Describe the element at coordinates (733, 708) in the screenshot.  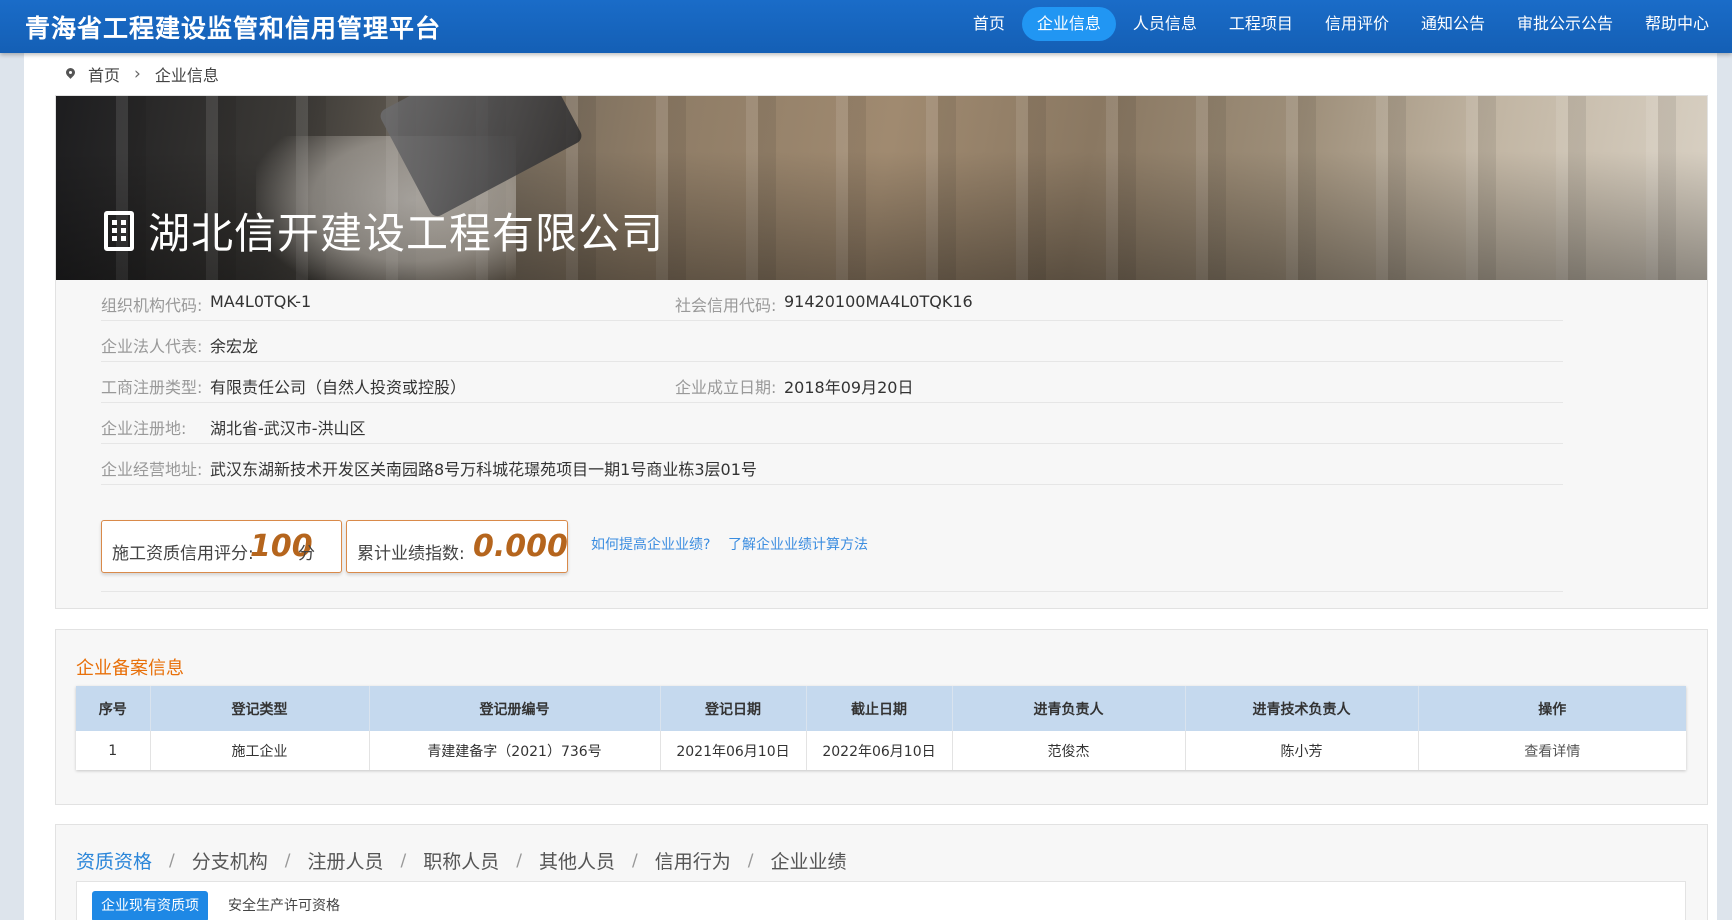
I see `col-reg-date: 登记日期` at that location.